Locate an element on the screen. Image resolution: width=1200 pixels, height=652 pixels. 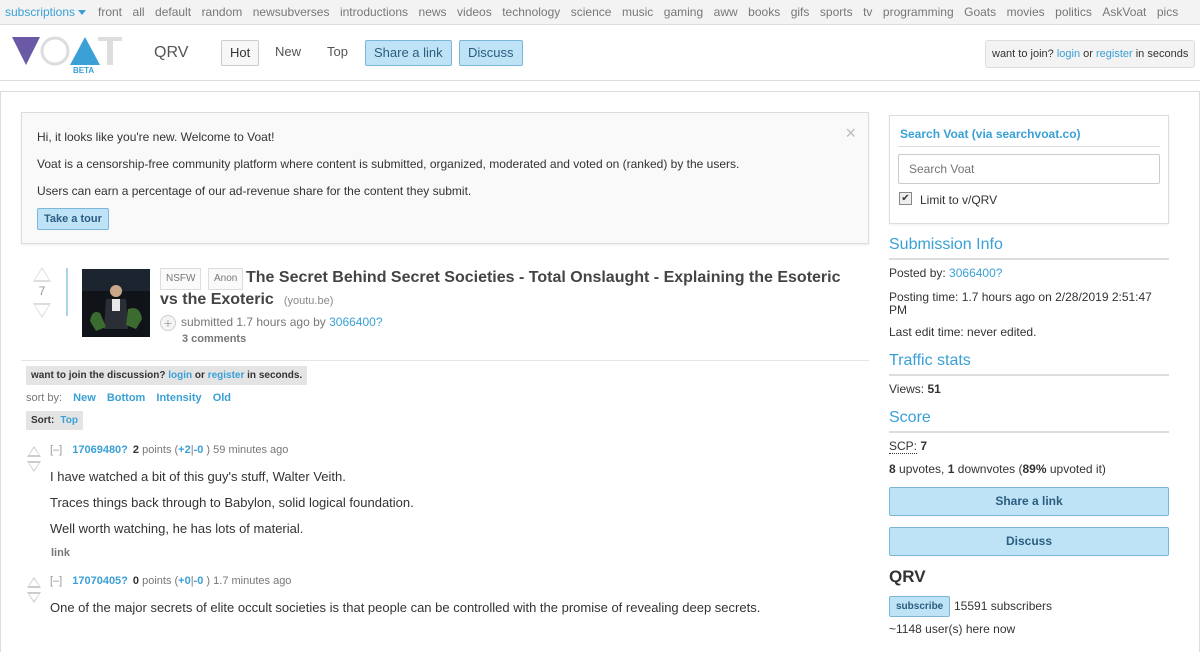
divider is located at coordinates (1029, 146).